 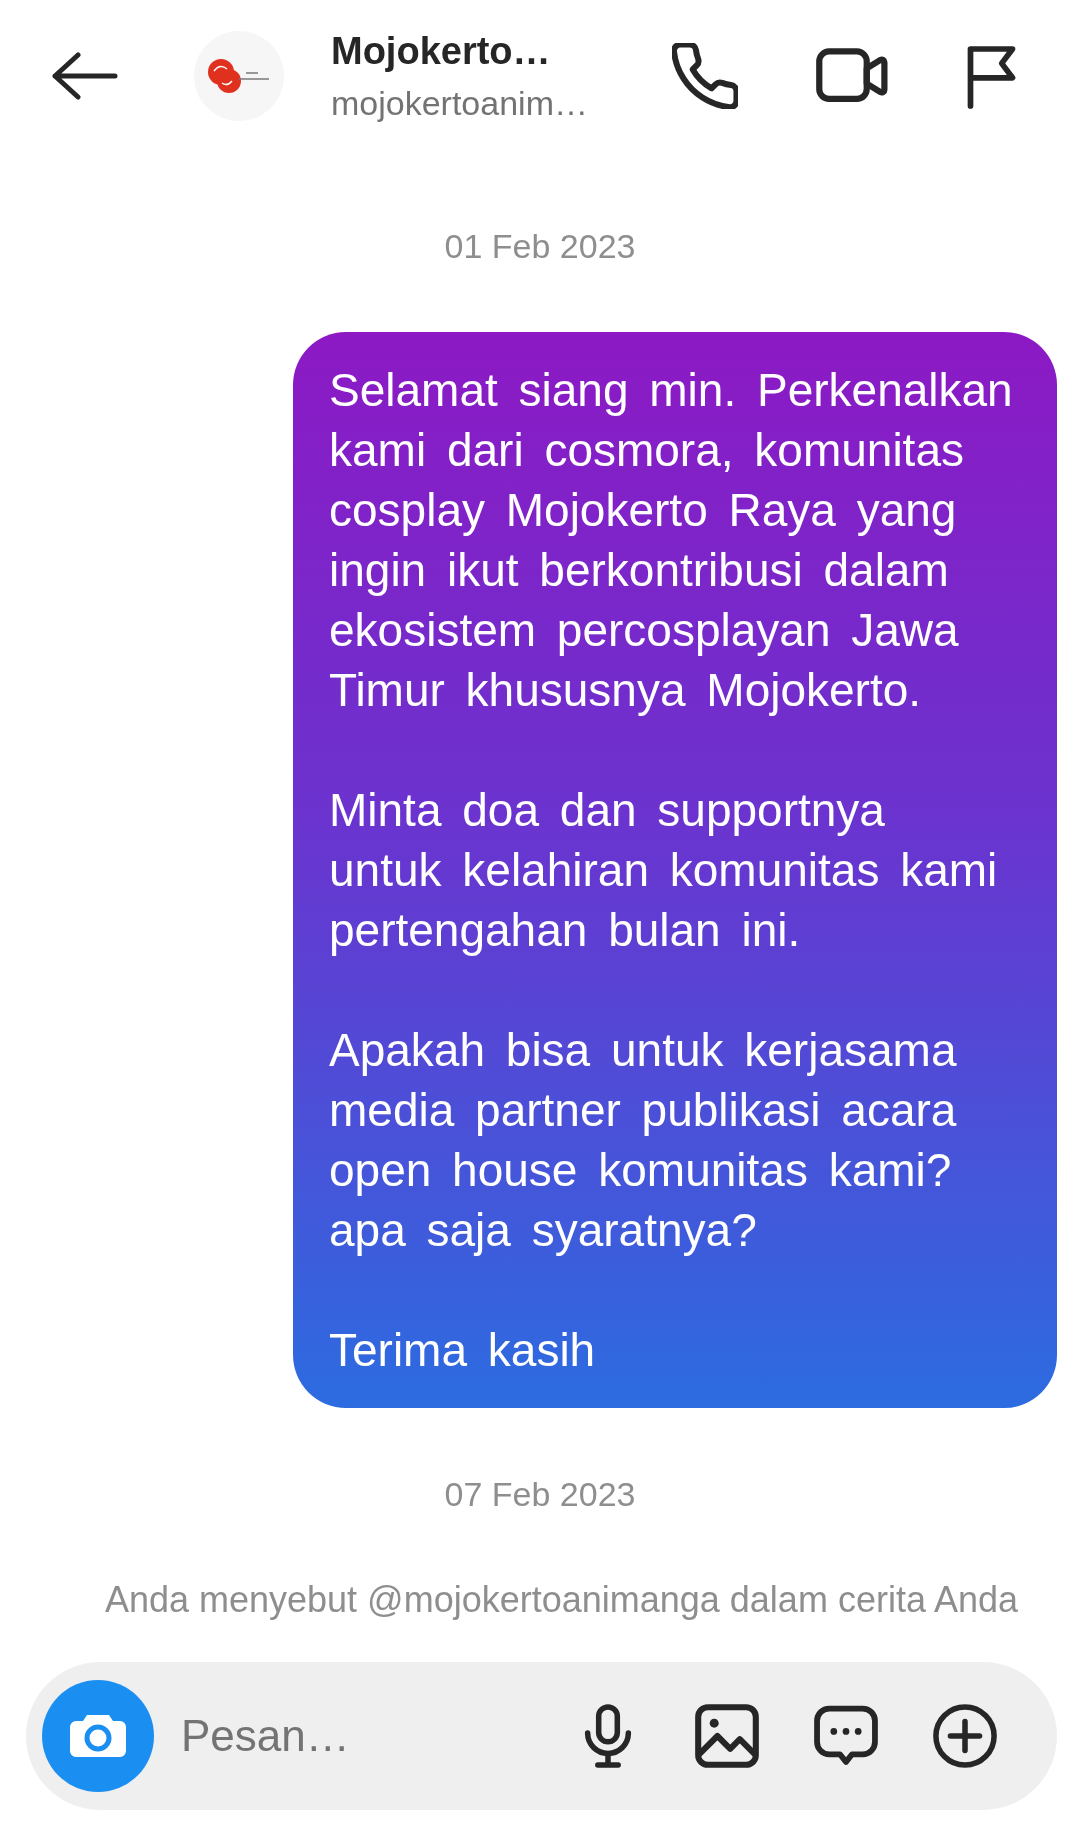 I want to click on back-arrow-icon, so click(x=85, y=76).